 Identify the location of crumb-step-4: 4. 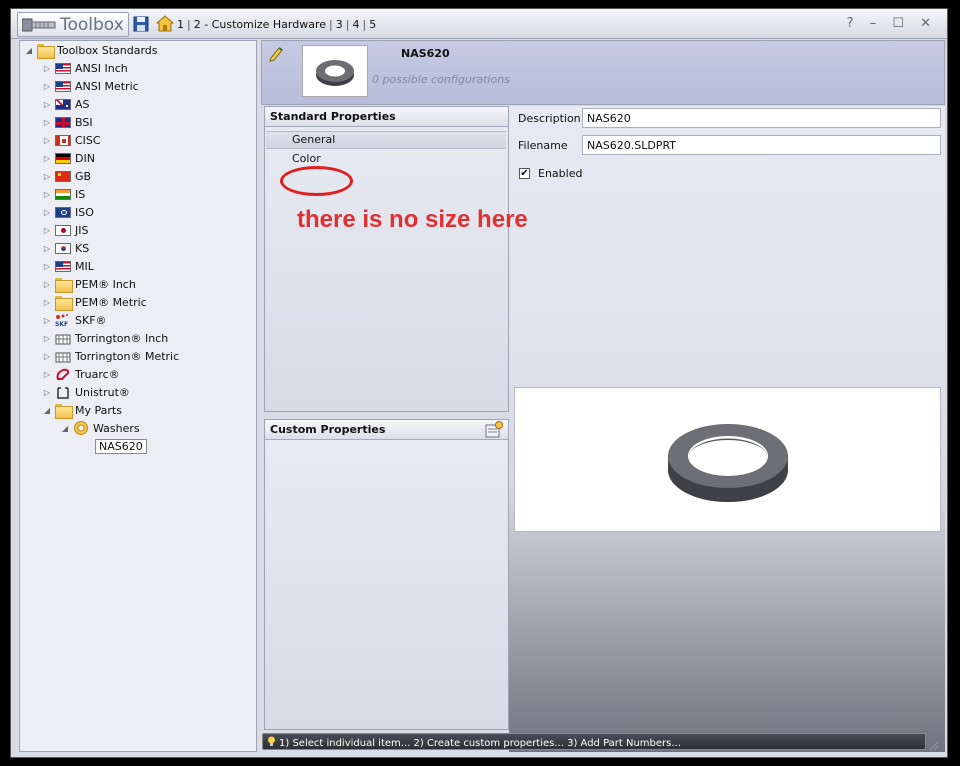
(355, 24).